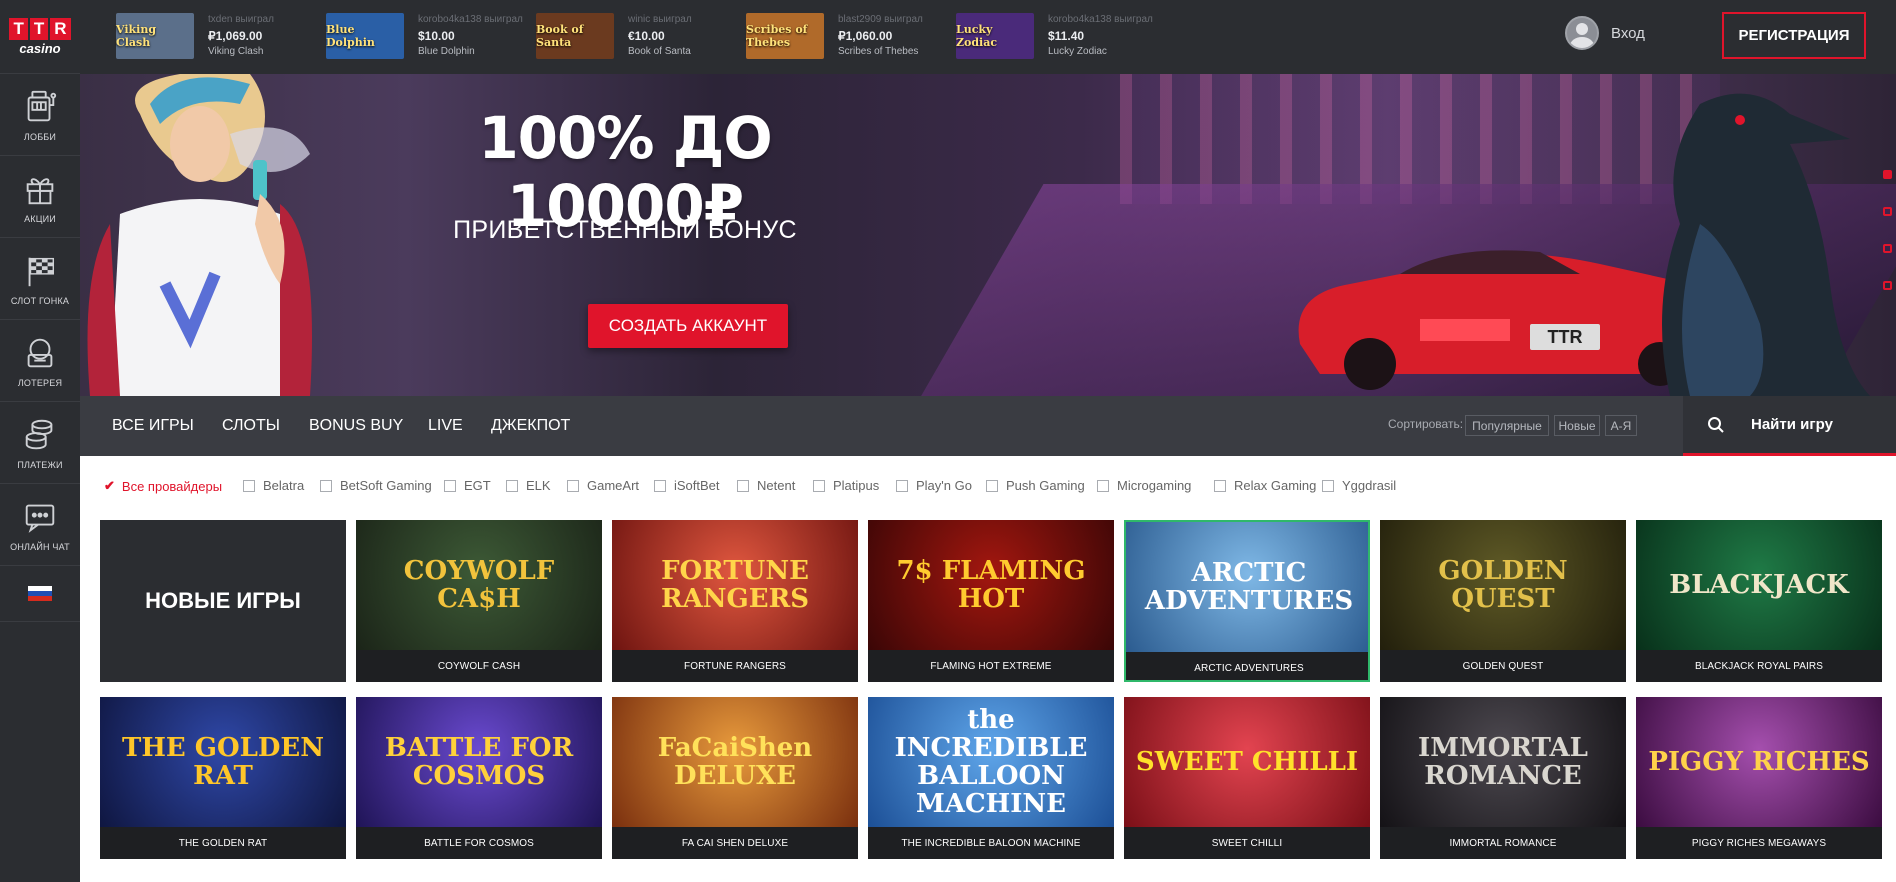 The width and height of the screenshot is (1896, 882). I want to click on game-card: COYWOLF CA$H COYWOLF CASH, so click(479, 601).